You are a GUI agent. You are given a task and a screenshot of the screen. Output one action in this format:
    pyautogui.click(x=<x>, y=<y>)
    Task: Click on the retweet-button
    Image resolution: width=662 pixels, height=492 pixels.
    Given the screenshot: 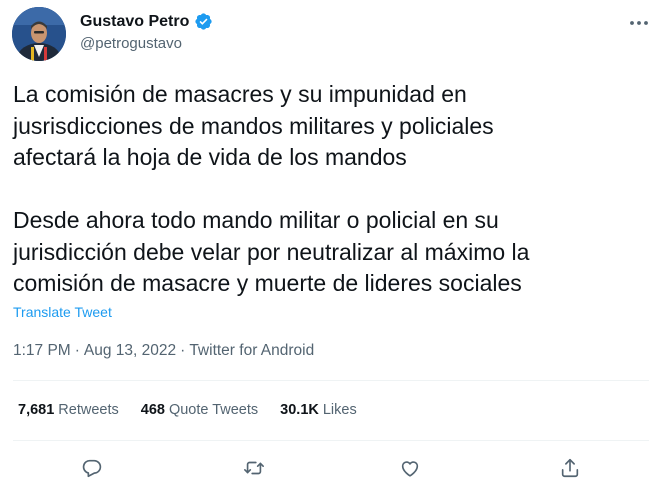 What is the action you would take?
    pyautogui.click(x=254, y=468)
    